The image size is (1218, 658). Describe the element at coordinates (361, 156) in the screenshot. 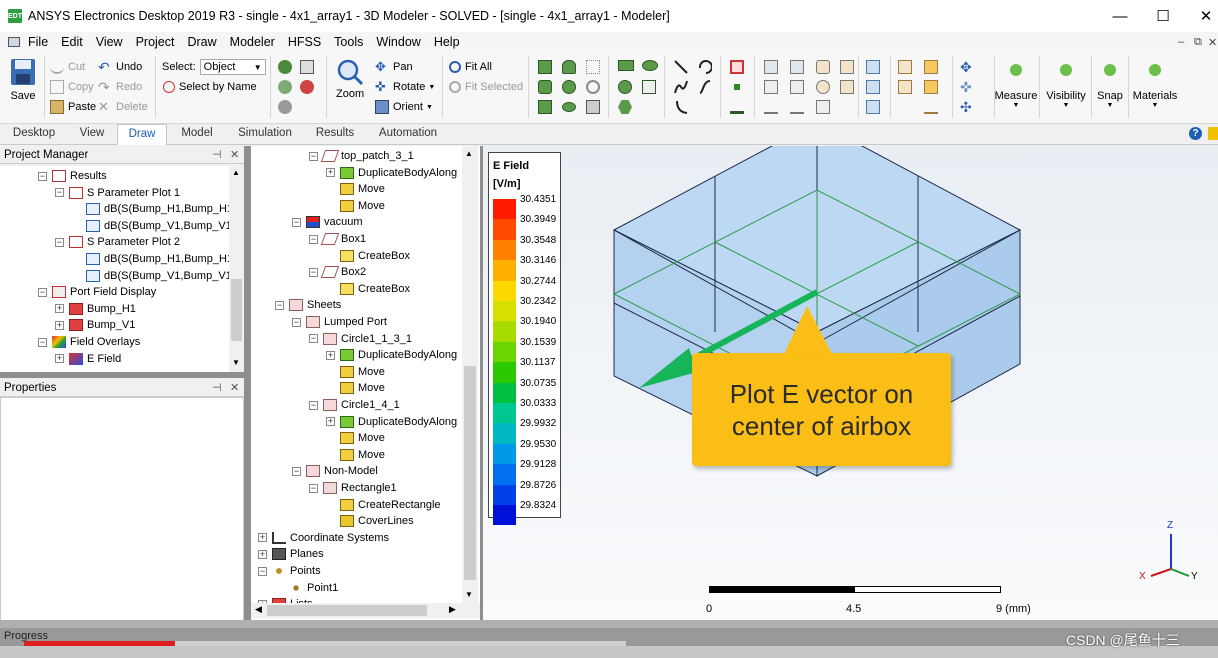

I see `model-tree-item: − top_patch_3_1` at that location.